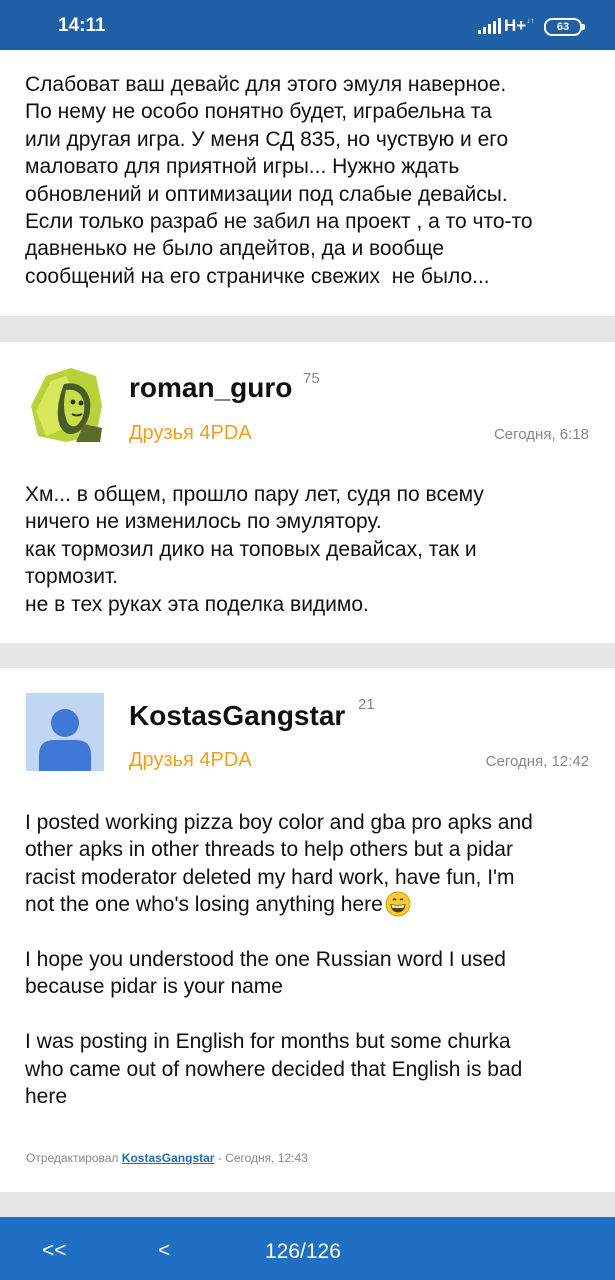 The image size is (615, 1280). What do you see at coordinates (65, 405) in the screenshot?
I see `user-avatar` at bounding box center [65, 405].